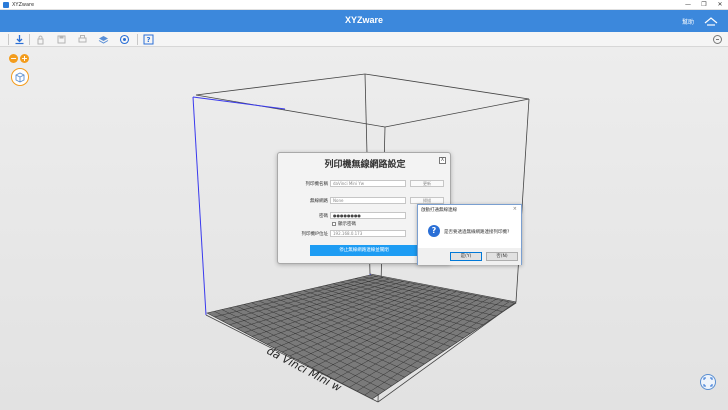 The image size is (728, 410). I want to click on printer-name-row: 列印機名稱 daVinci Mini Yw 更新, so click(365, 184).